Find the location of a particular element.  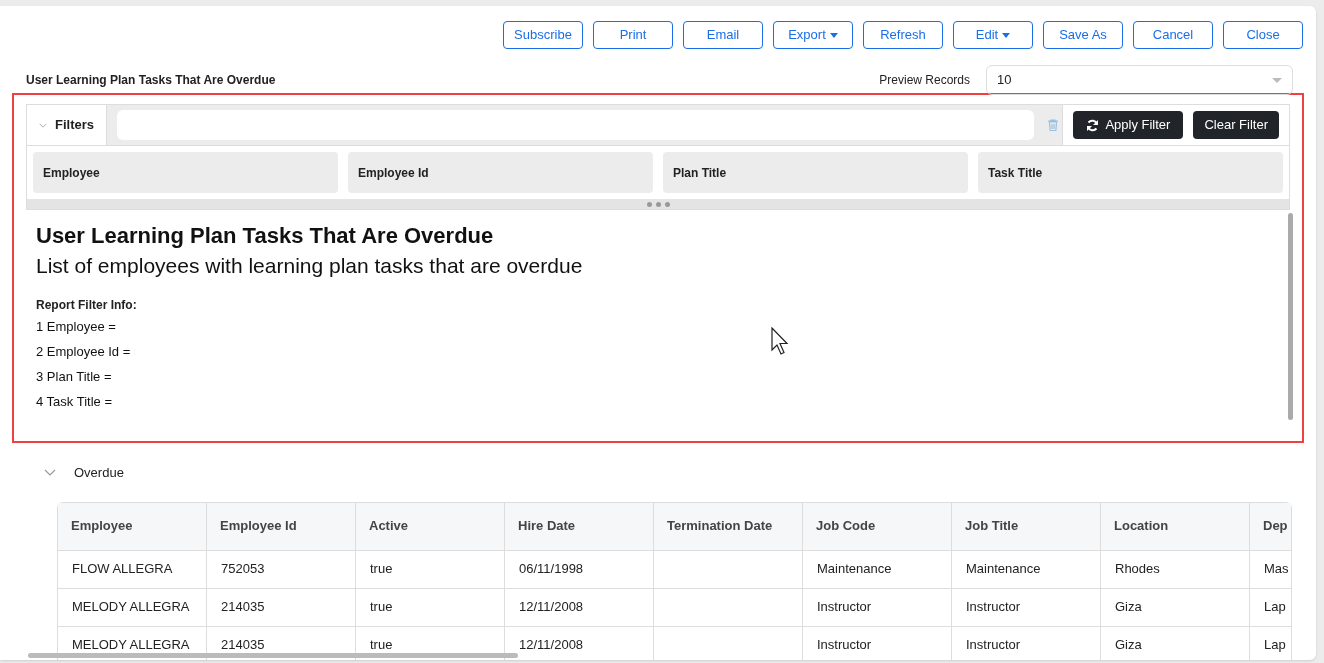

report-subtitle: List of employees with learning plan tasks that are overdue is located at coordinates (310, 266).